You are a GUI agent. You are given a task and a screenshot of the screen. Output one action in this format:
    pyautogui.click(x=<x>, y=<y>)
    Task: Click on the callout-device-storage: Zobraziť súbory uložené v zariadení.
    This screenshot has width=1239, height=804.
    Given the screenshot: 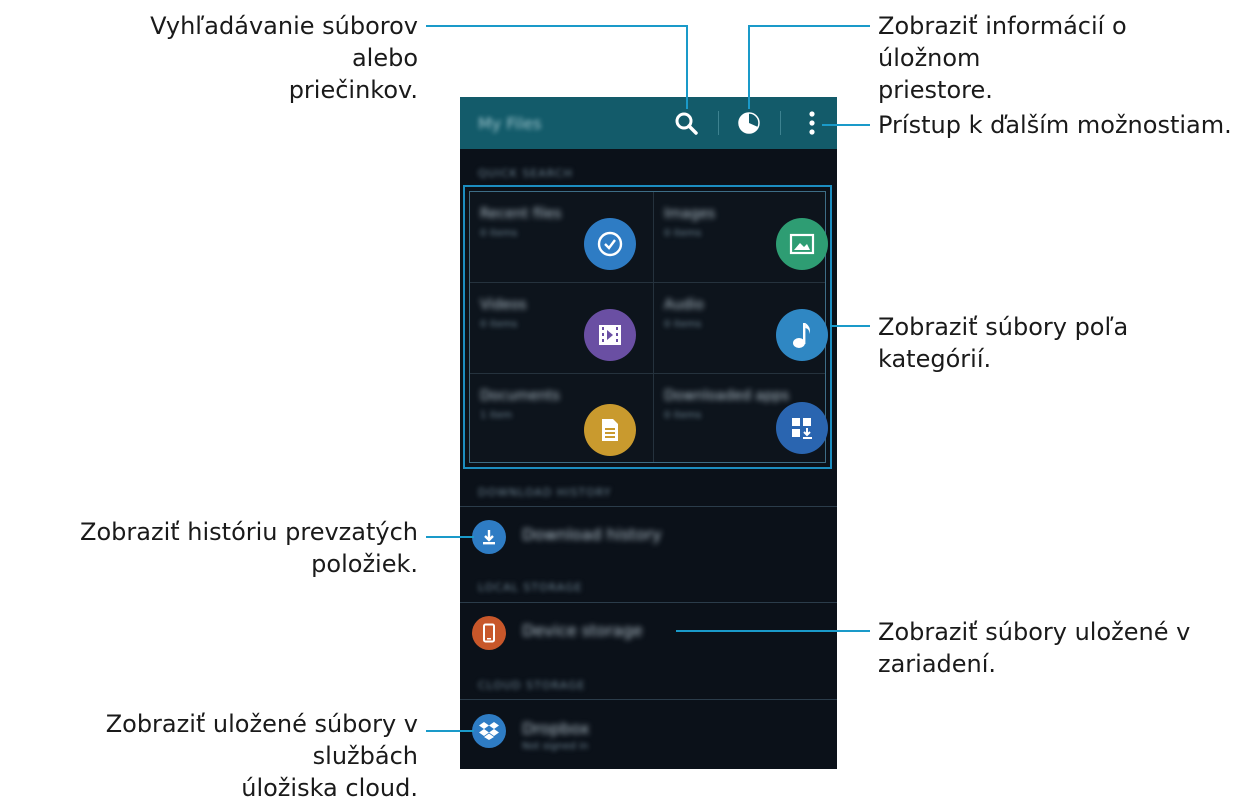 What is the action you would take?
    pyautogui.click(x=1055, y=648)
    